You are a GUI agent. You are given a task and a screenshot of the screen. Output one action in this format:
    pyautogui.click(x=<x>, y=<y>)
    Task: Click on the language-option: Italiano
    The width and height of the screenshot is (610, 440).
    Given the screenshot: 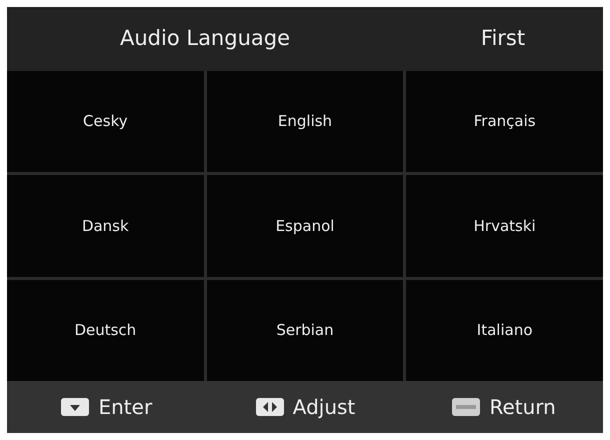 What is the action you would take?
    pyautogui.click(x=504, y=330)
    